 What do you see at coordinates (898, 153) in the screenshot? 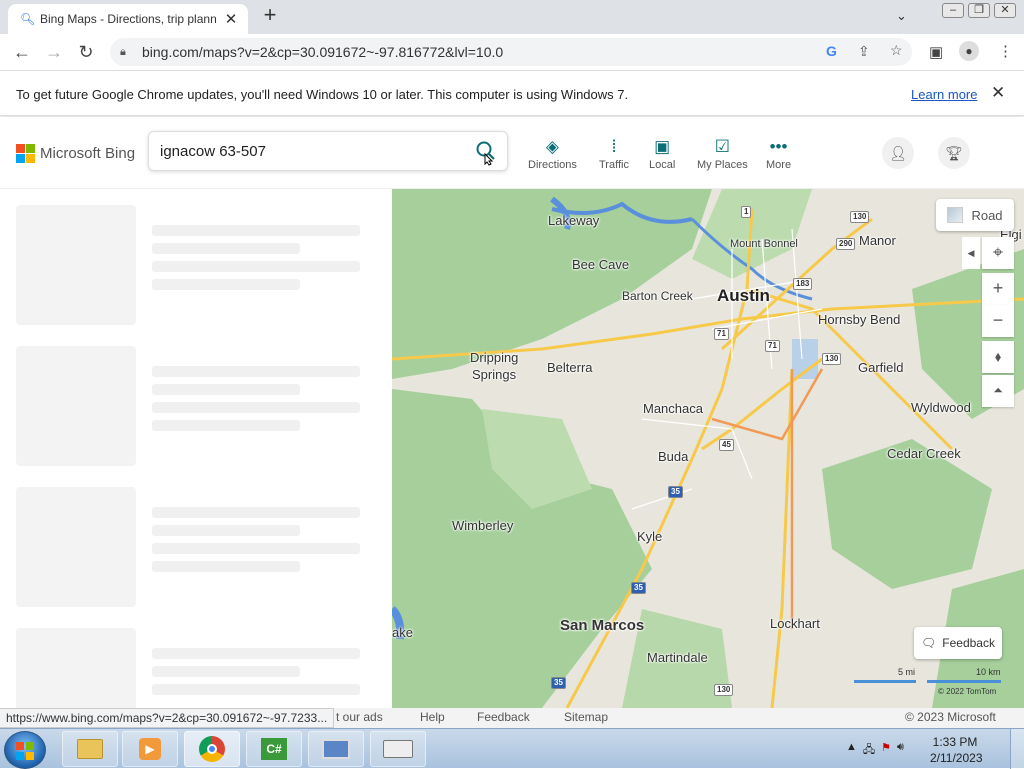
I see `account-icon: 👤︎` at bounding box center [898, 153].